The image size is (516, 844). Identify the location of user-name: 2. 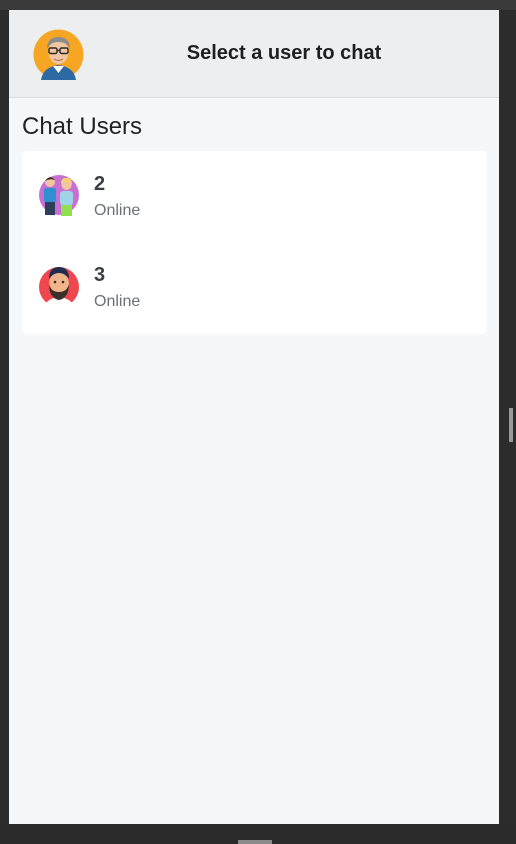
(100, 184).